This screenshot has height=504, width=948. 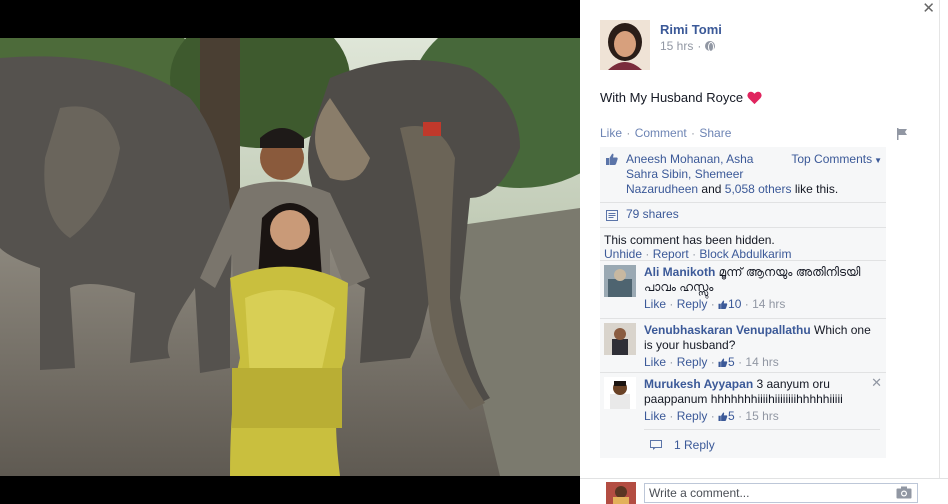 I want to click on hidden-comment-text: This comment has been hidden., so click(x=689, y=240).